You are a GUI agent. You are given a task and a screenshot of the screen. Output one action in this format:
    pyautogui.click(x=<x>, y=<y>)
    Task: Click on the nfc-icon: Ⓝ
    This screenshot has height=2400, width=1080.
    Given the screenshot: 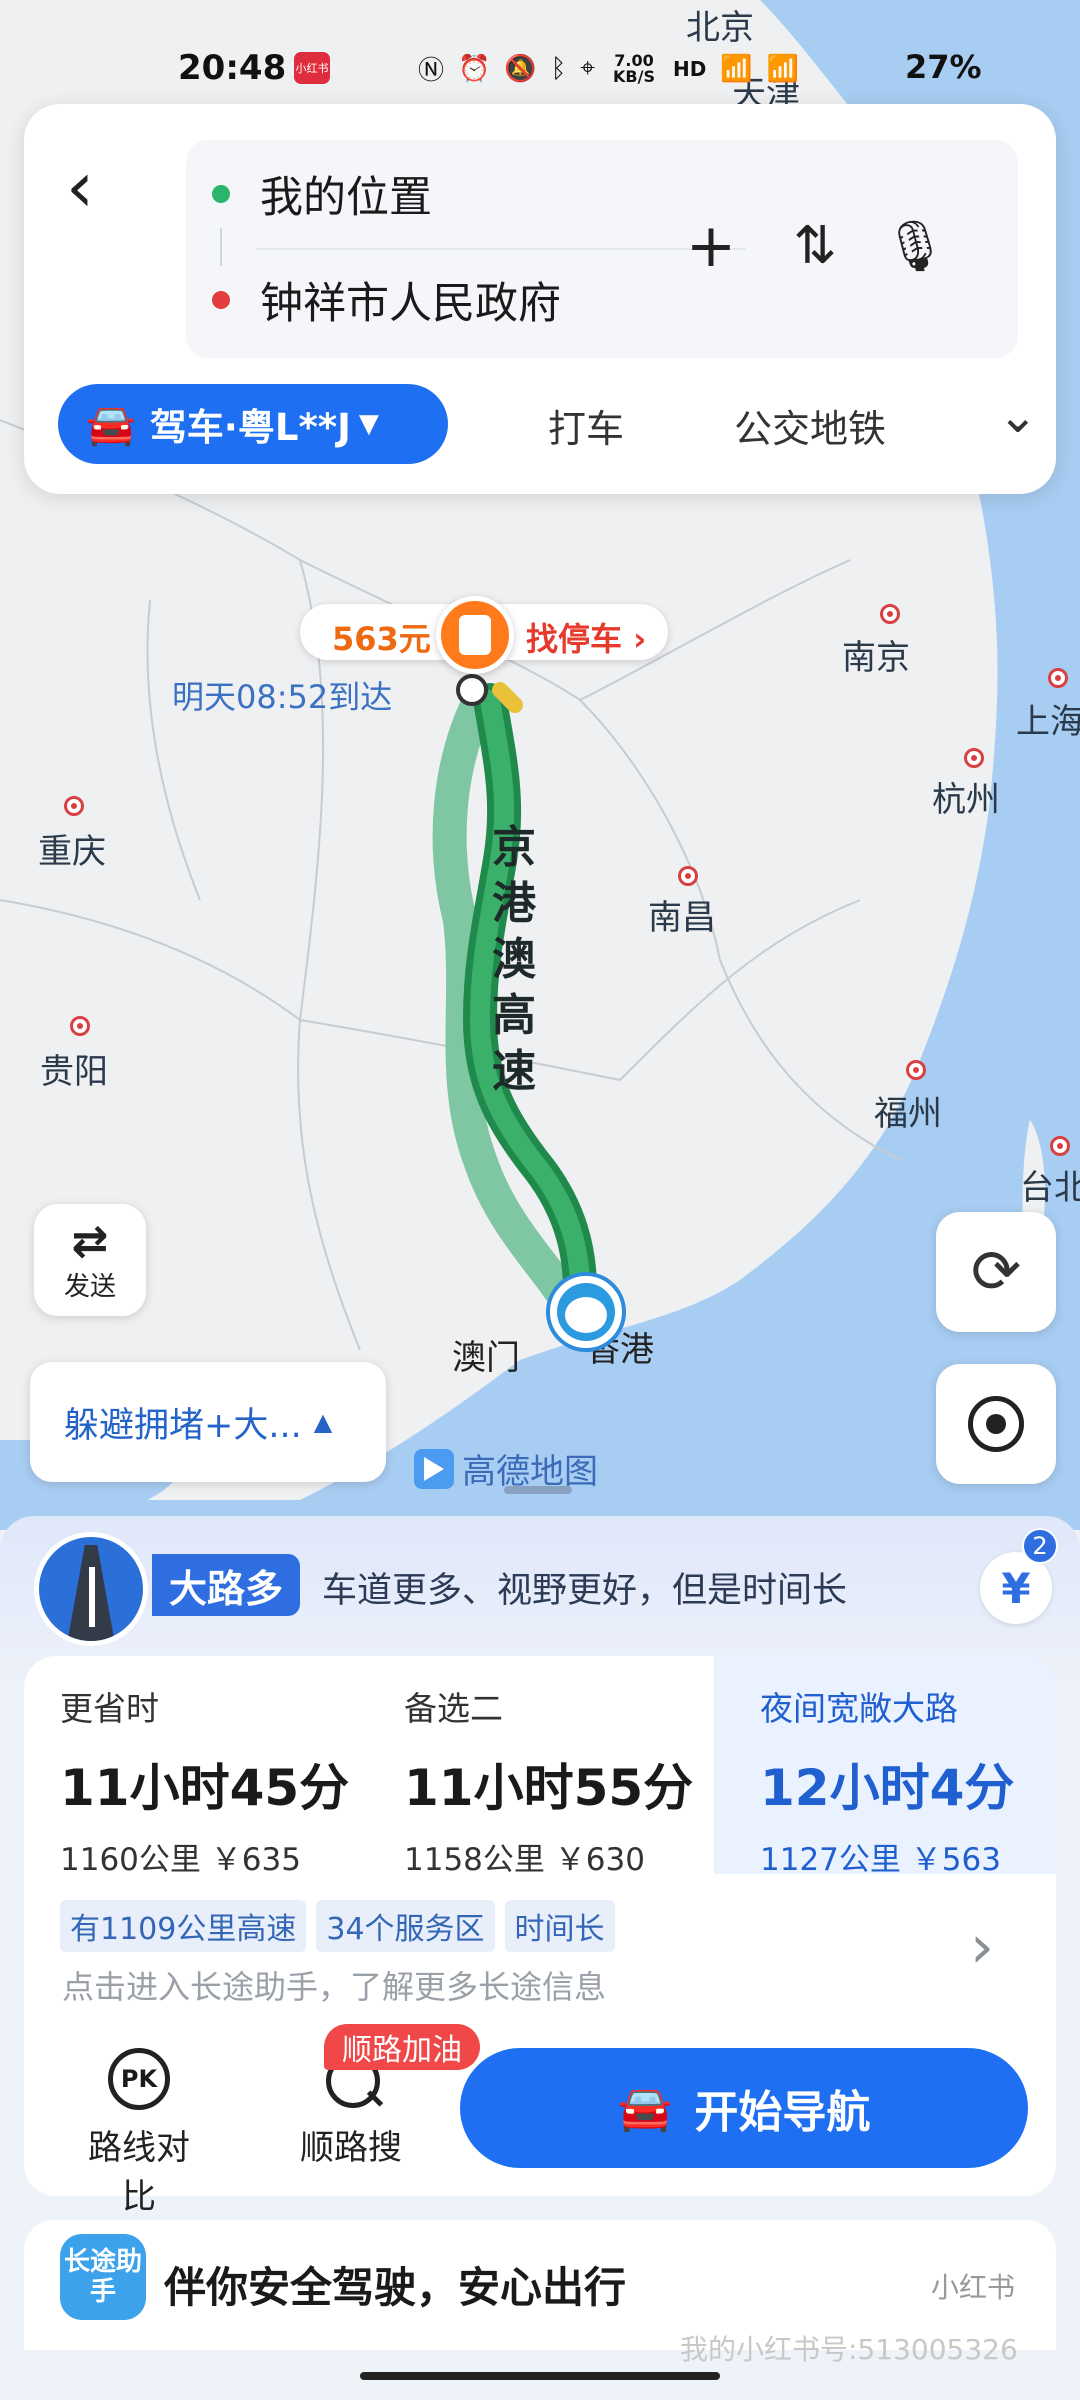 What is the action you would take?
    pyautogui.click(x=431, y=71)
    